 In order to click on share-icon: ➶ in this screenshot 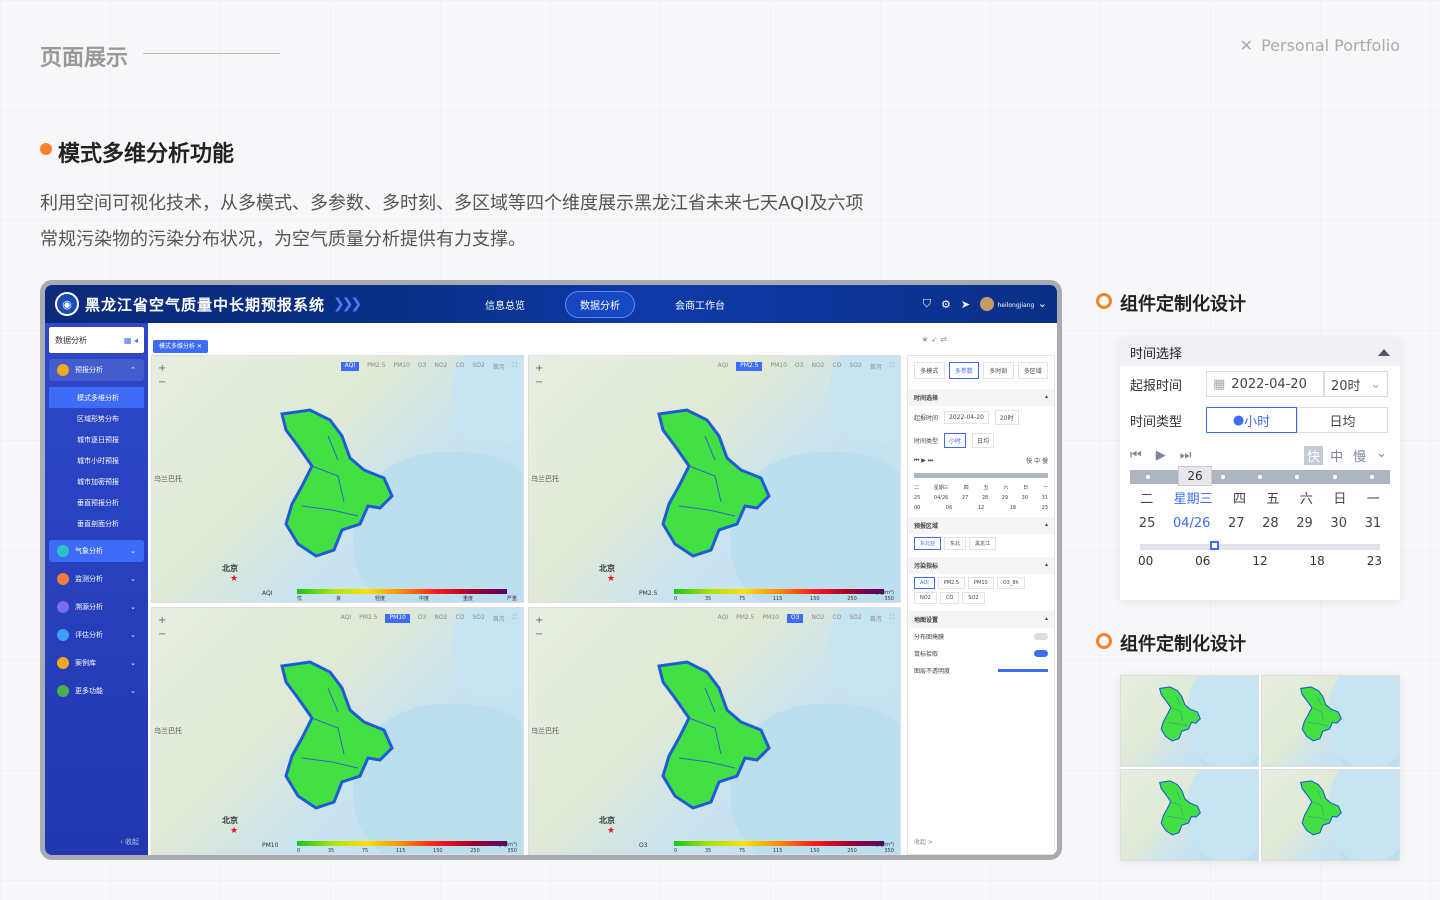, I will do `click(934, 339)`.